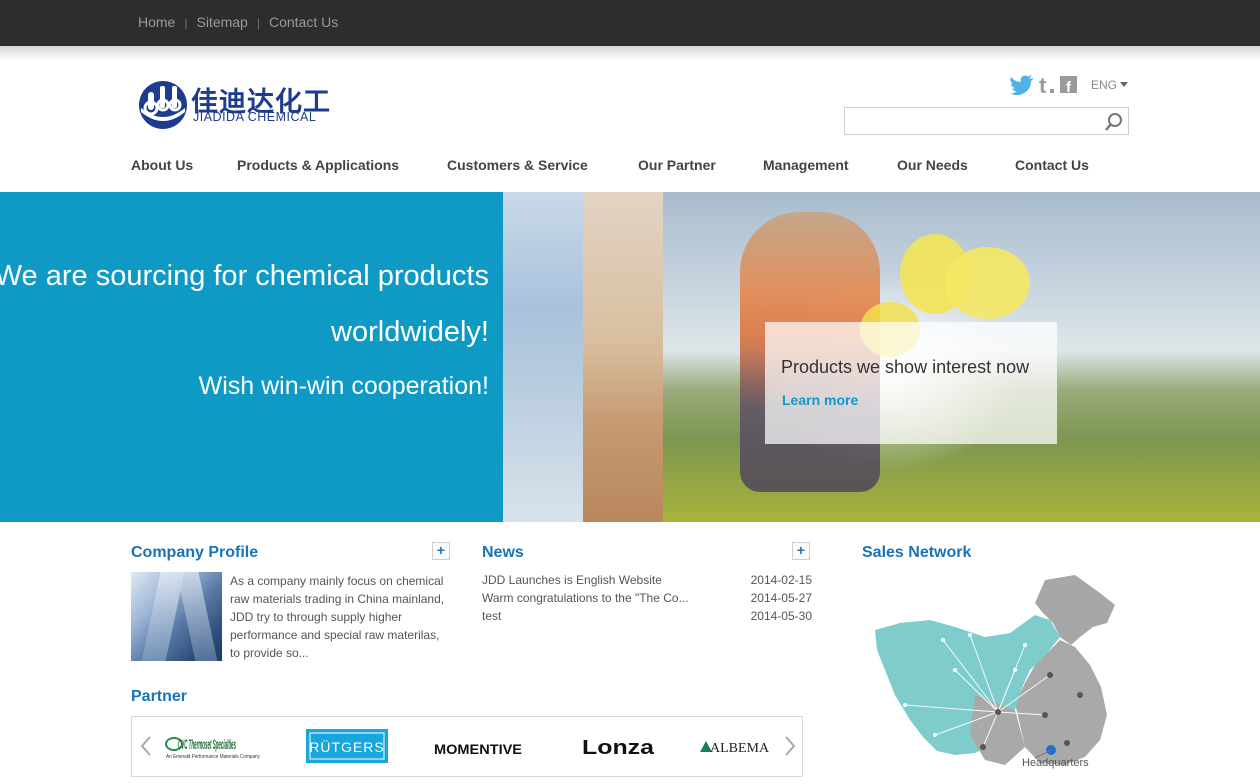  I want to click on nav-our-partner: Our Partner, so click(677, 165).